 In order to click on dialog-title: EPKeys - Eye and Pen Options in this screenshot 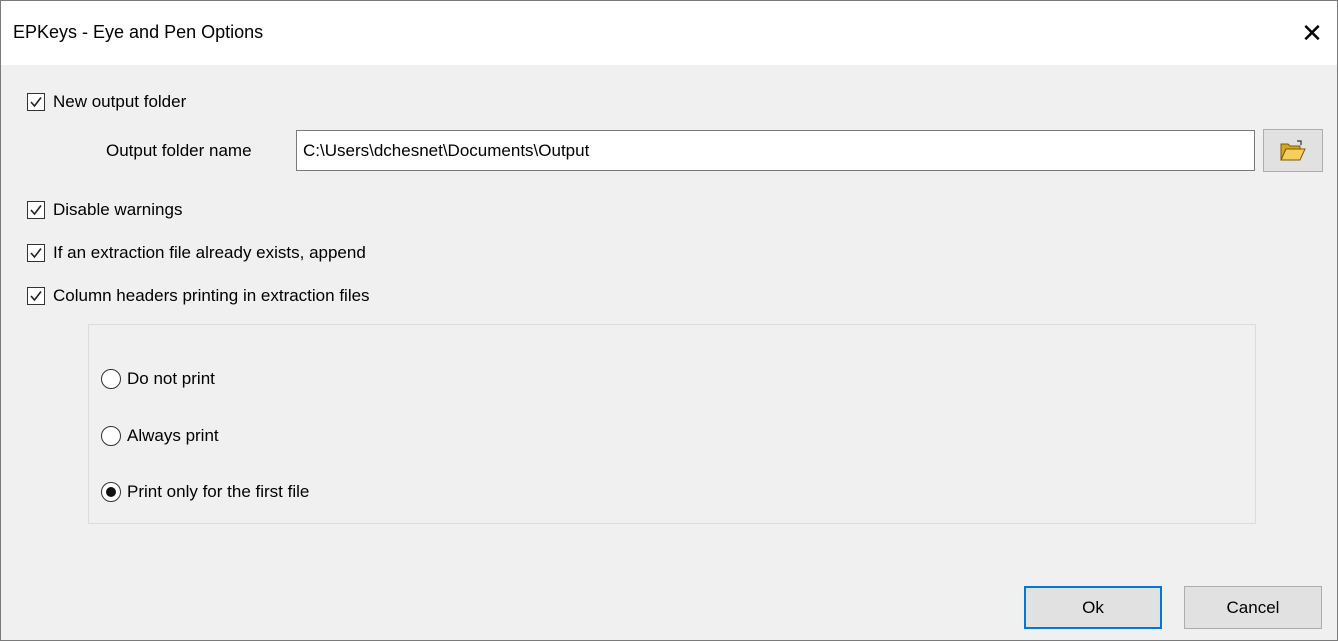, I will do `click(138, 32)`.